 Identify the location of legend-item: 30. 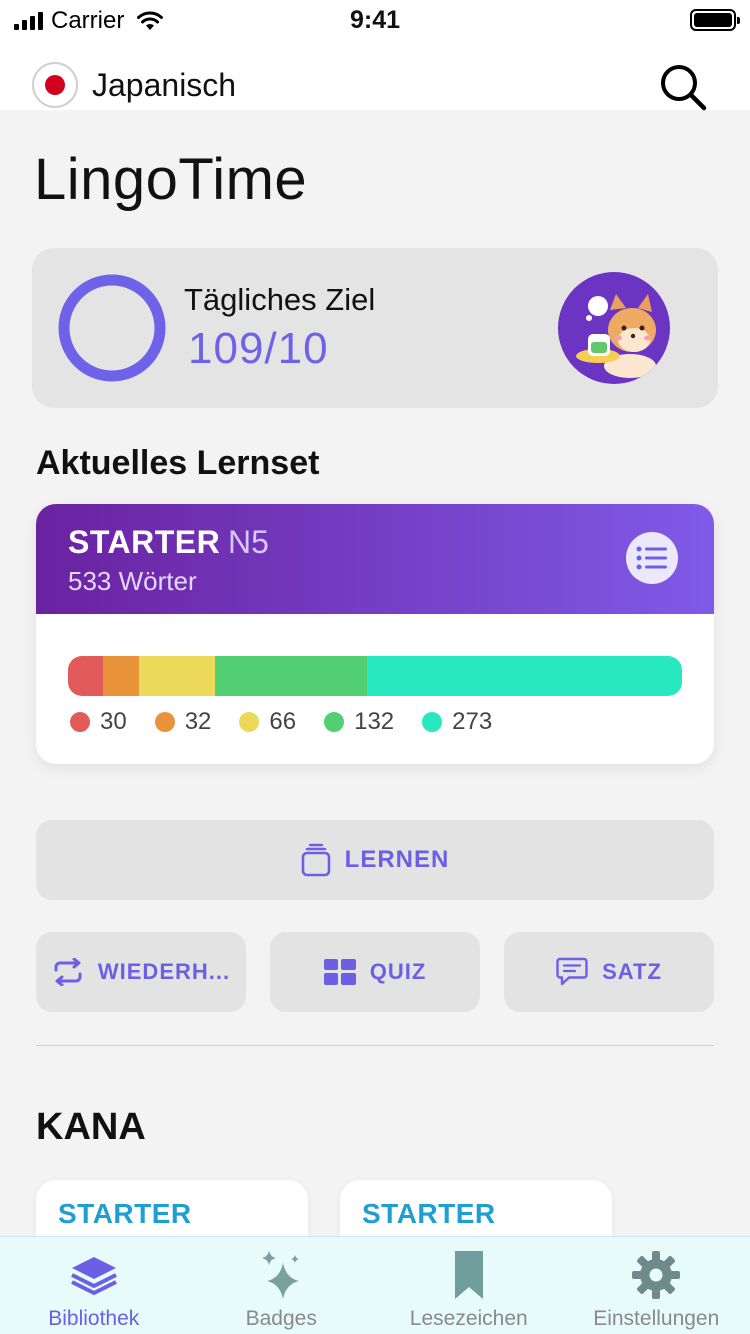
(98, 722).